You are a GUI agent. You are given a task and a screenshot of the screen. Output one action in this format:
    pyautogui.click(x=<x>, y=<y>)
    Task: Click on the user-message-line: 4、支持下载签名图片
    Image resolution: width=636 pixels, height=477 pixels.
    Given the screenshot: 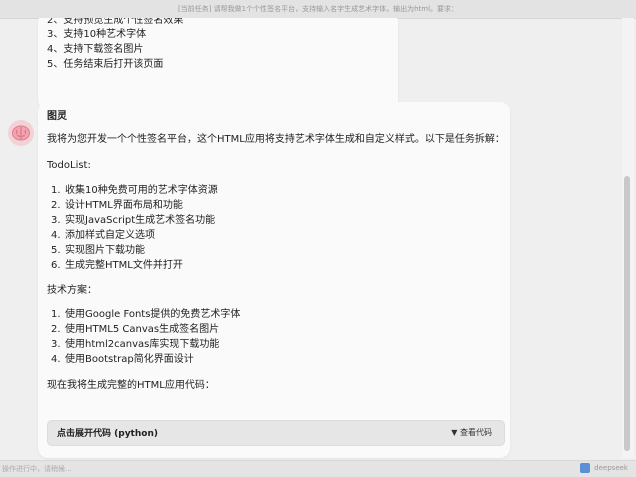 What is the action you would take?
    pyautogui.click(x=95, y=49)
    